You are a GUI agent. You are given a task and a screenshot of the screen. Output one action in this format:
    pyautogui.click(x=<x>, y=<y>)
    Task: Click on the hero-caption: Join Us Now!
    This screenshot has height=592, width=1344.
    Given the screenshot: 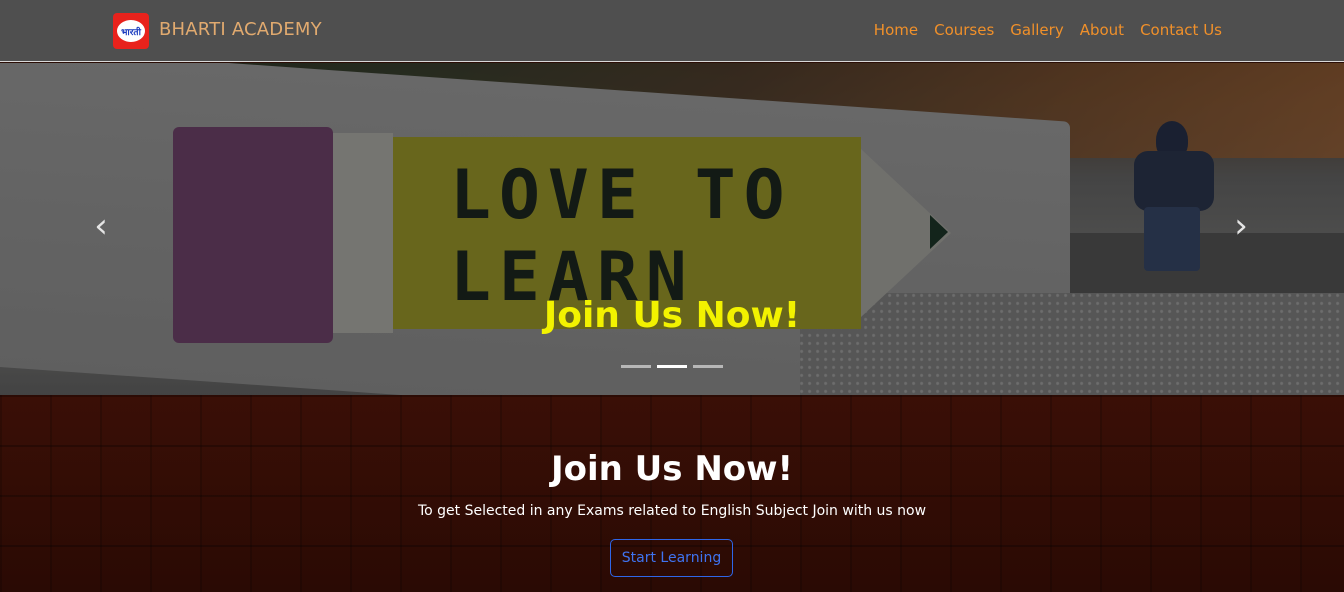 What is the action you would take?
    pyautogui.click(x=672, y=315)
    